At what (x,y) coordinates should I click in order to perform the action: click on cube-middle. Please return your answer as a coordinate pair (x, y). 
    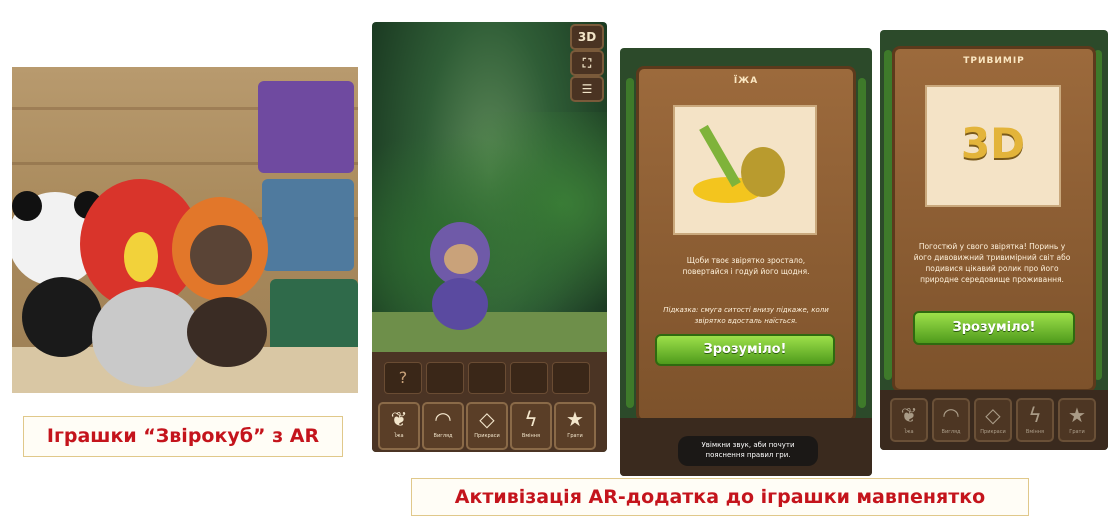
    Looking at the image, I should click on (308, 225).